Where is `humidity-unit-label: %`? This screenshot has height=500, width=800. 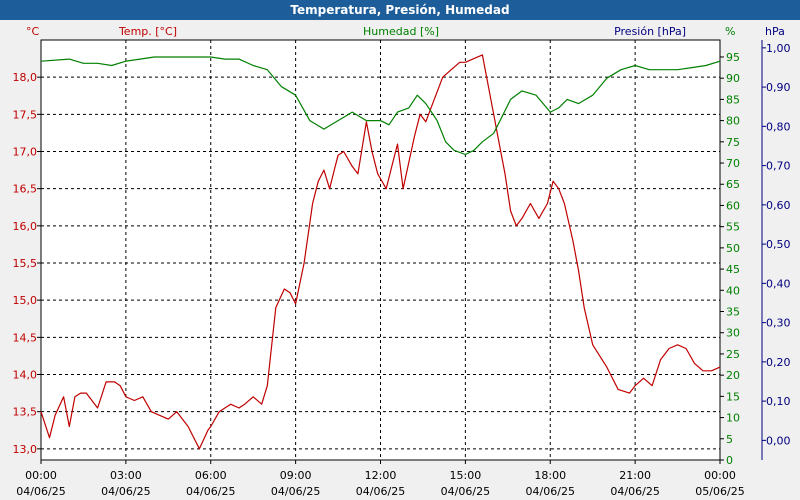
humidity-unit-label: % is located at coordinates (730, 31).